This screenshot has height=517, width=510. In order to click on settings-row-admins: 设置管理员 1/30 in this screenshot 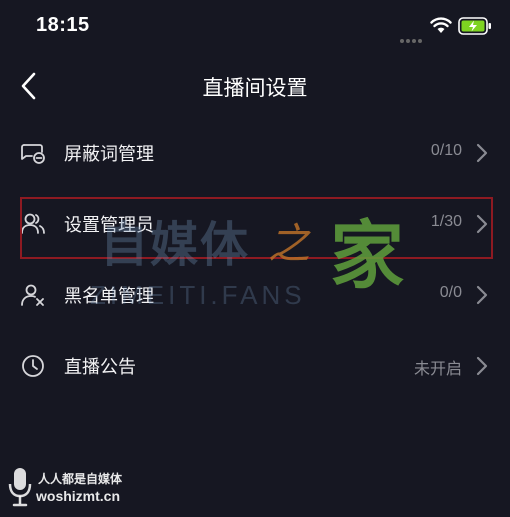, I will do `click(255, 224)`.